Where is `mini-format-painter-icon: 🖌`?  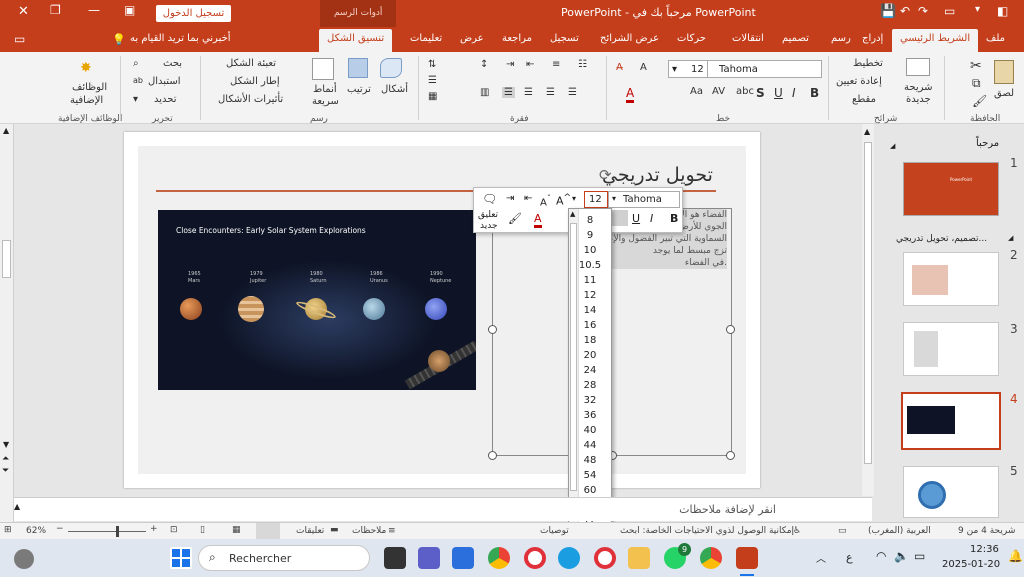
mini-format-painter-icon: 🖌 is located at coordinates (515, 218).